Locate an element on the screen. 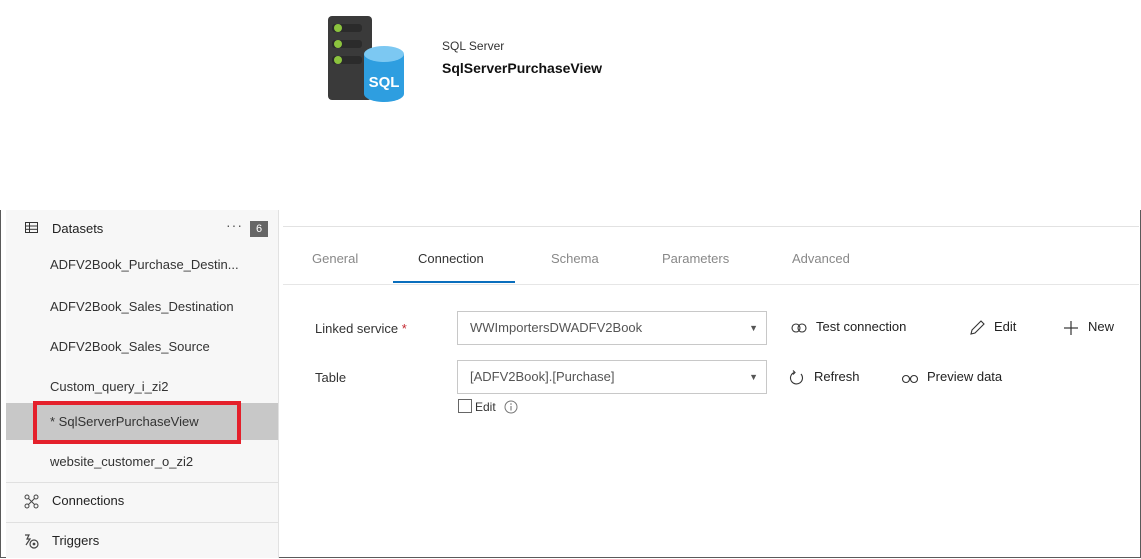  sql-icon-text: SQL is located at coordinates (384, 82).